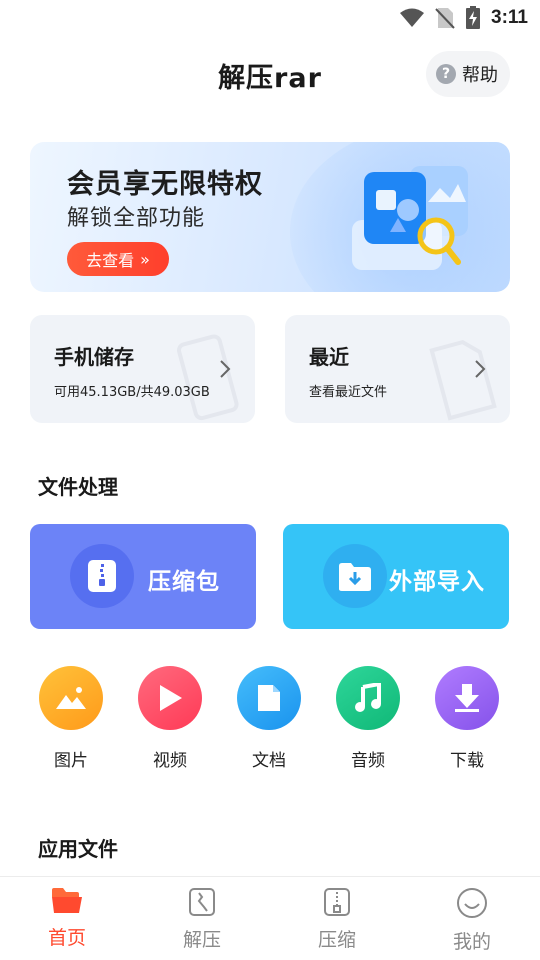 The height and width of the screenshot is (960, 540). I want to click on nav-label: 我的, so click(471, 942).